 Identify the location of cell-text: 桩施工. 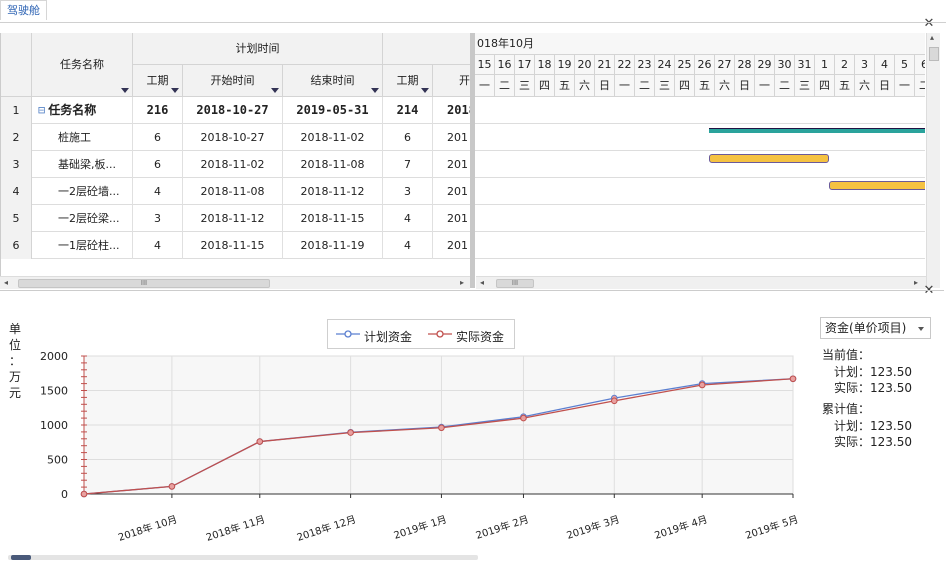
(74, 137).